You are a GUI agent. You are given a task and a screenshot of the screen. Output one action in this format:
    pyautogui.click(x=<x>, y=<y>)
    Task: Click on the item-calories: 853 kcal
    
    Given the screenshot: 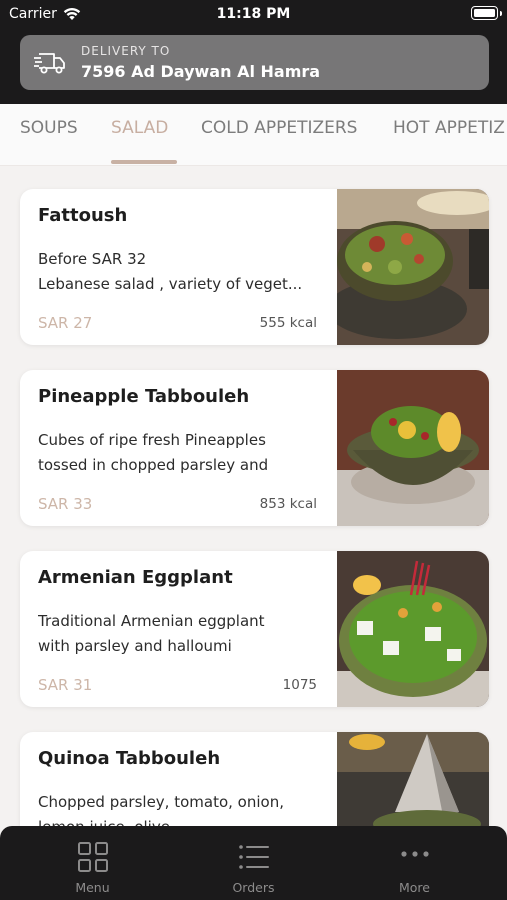 What is the action you would take?
    pyautogui.click(x=288, y=504)
    